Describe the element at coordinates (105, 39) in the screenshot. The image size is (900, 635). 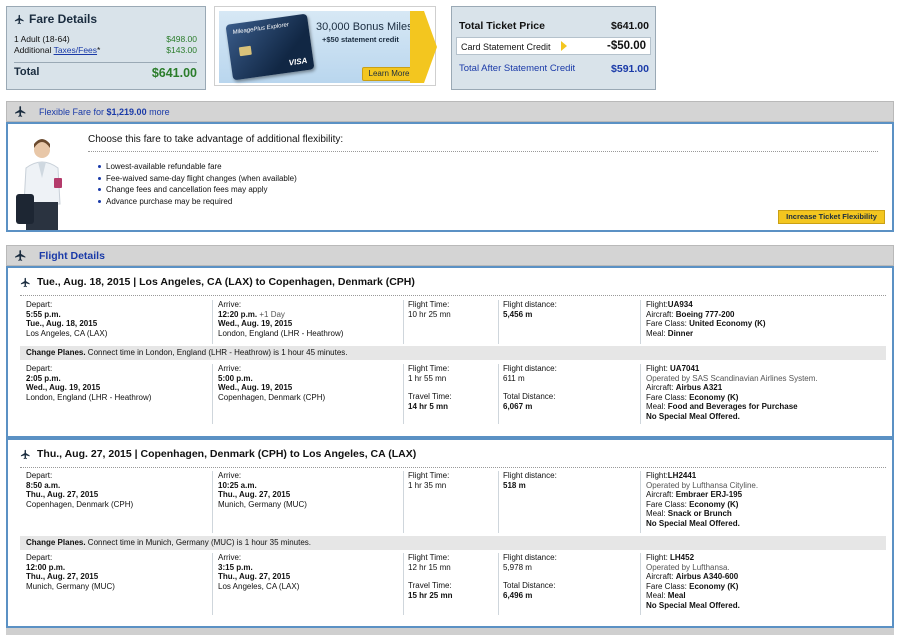
I see `adult-fare-row: 1 Adult (18-64) $498.00` at that location.